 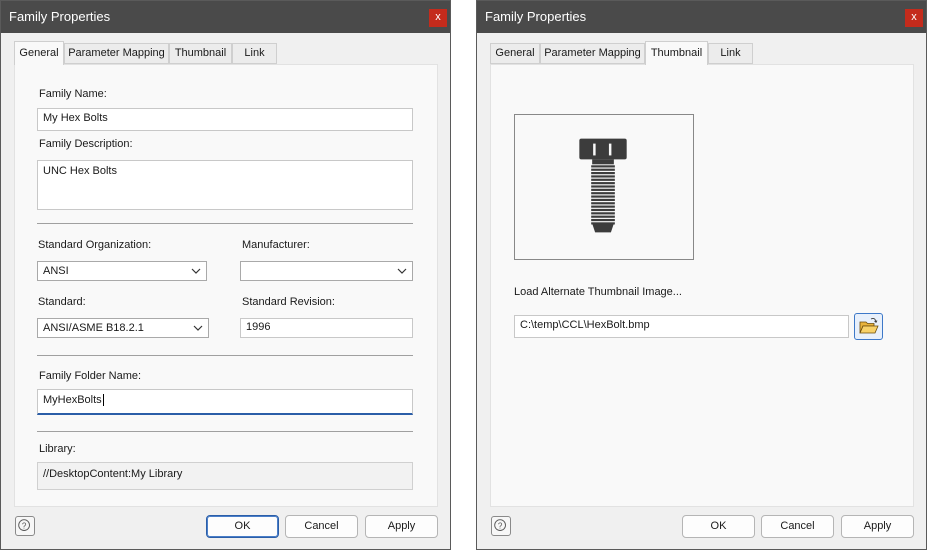 I want to click on family-name-label: Family Name:, so click(x=73, y=94).